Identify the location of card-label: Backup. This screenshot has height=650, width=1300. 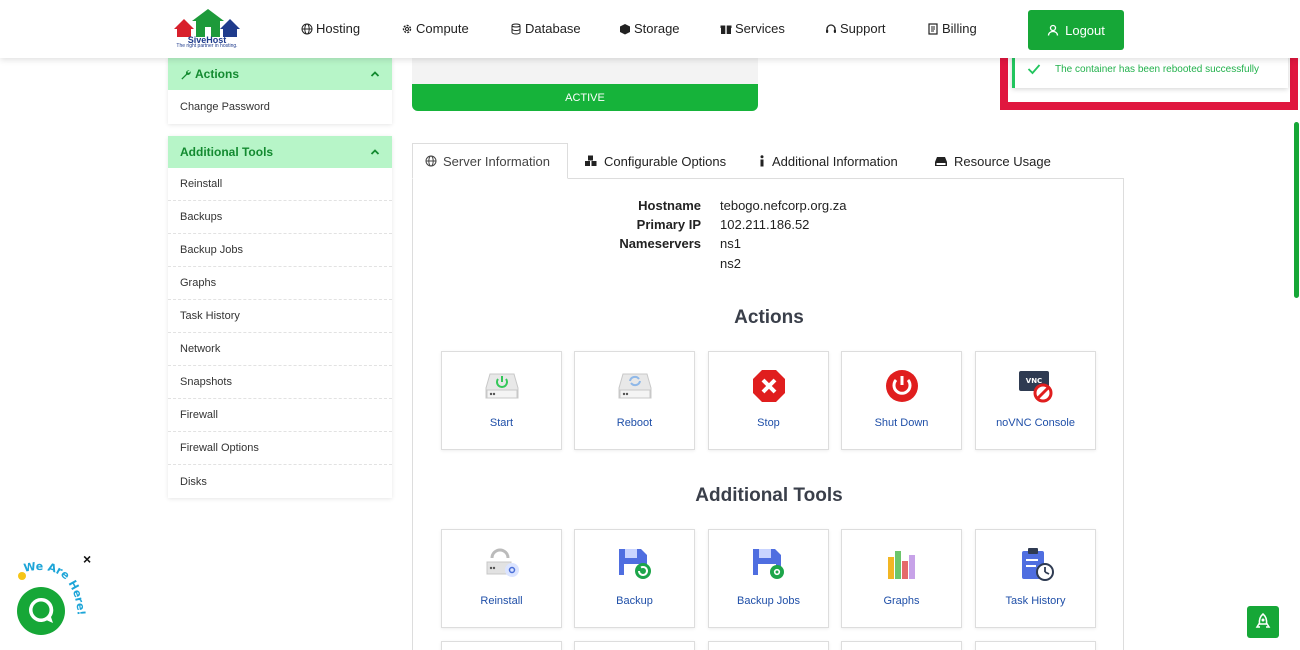
(634, 601).